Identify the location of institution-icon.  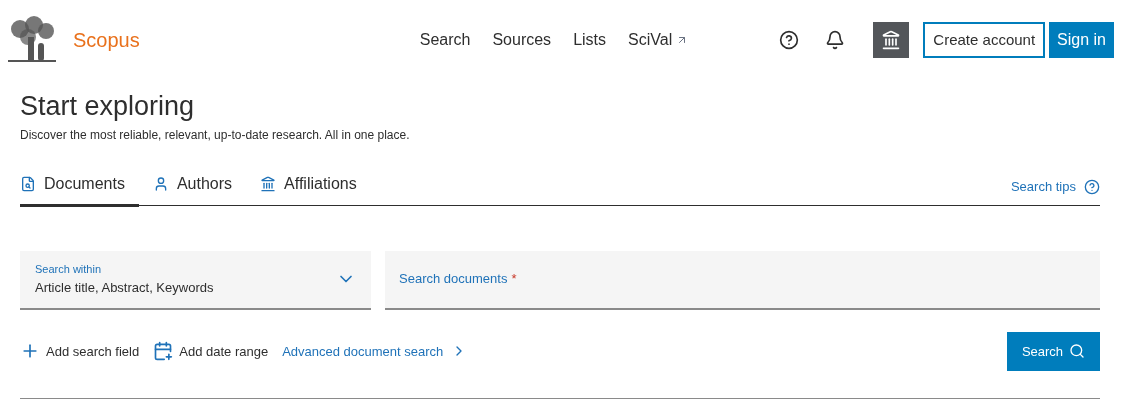
(891, 40).